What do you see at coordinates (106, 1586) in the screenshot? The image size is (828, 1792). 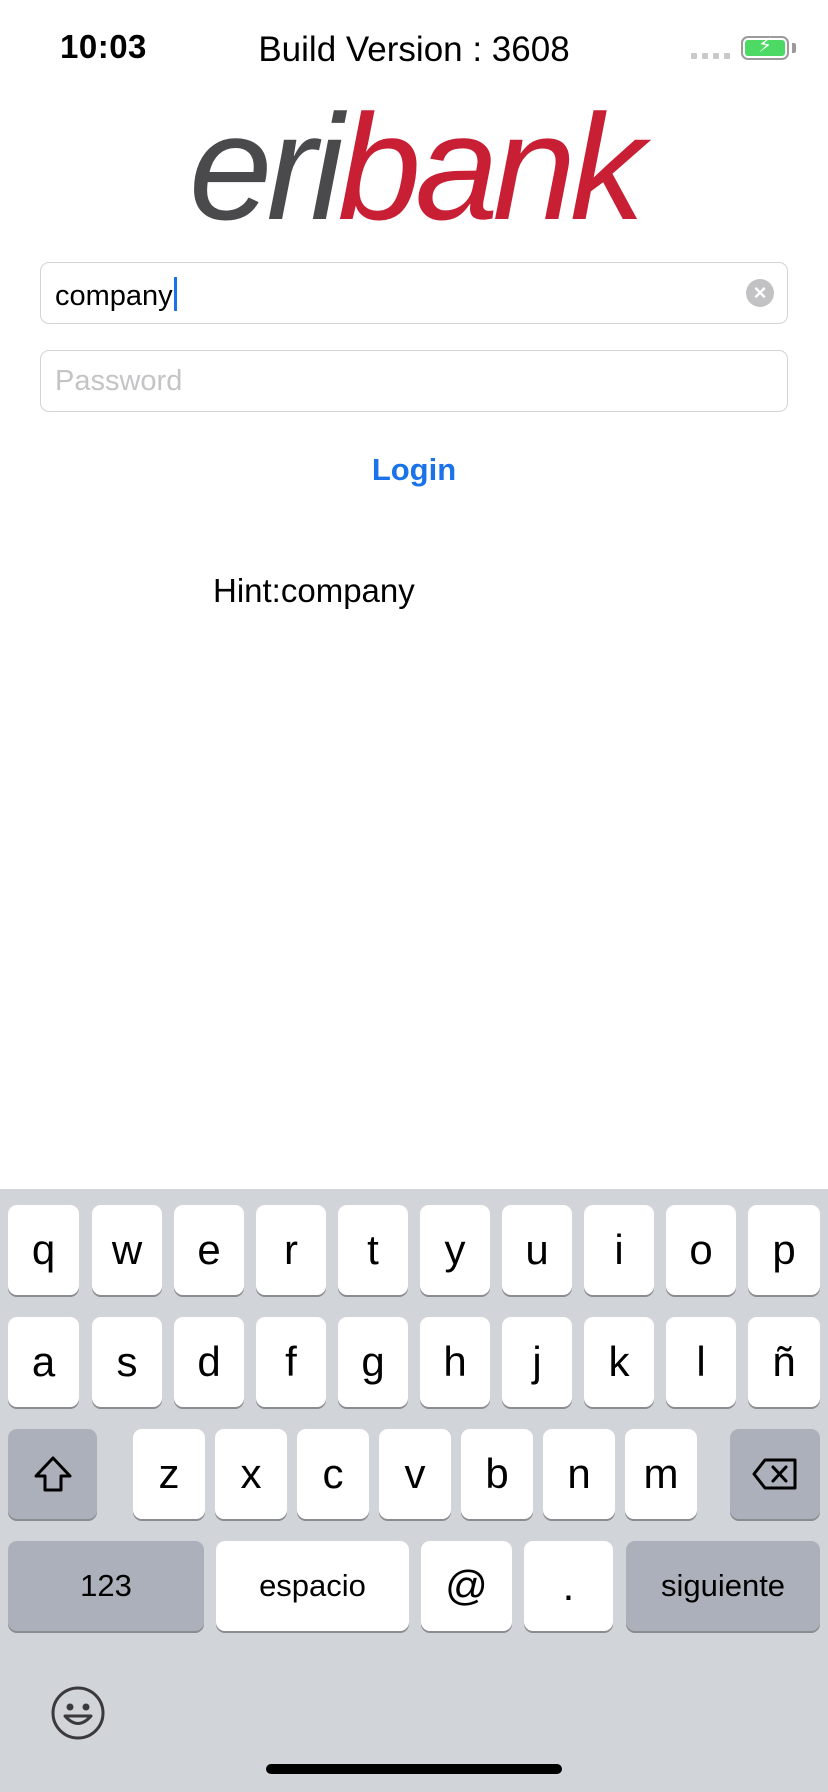 I see `numbers-key: 123` at bounding box center [106, 1586].